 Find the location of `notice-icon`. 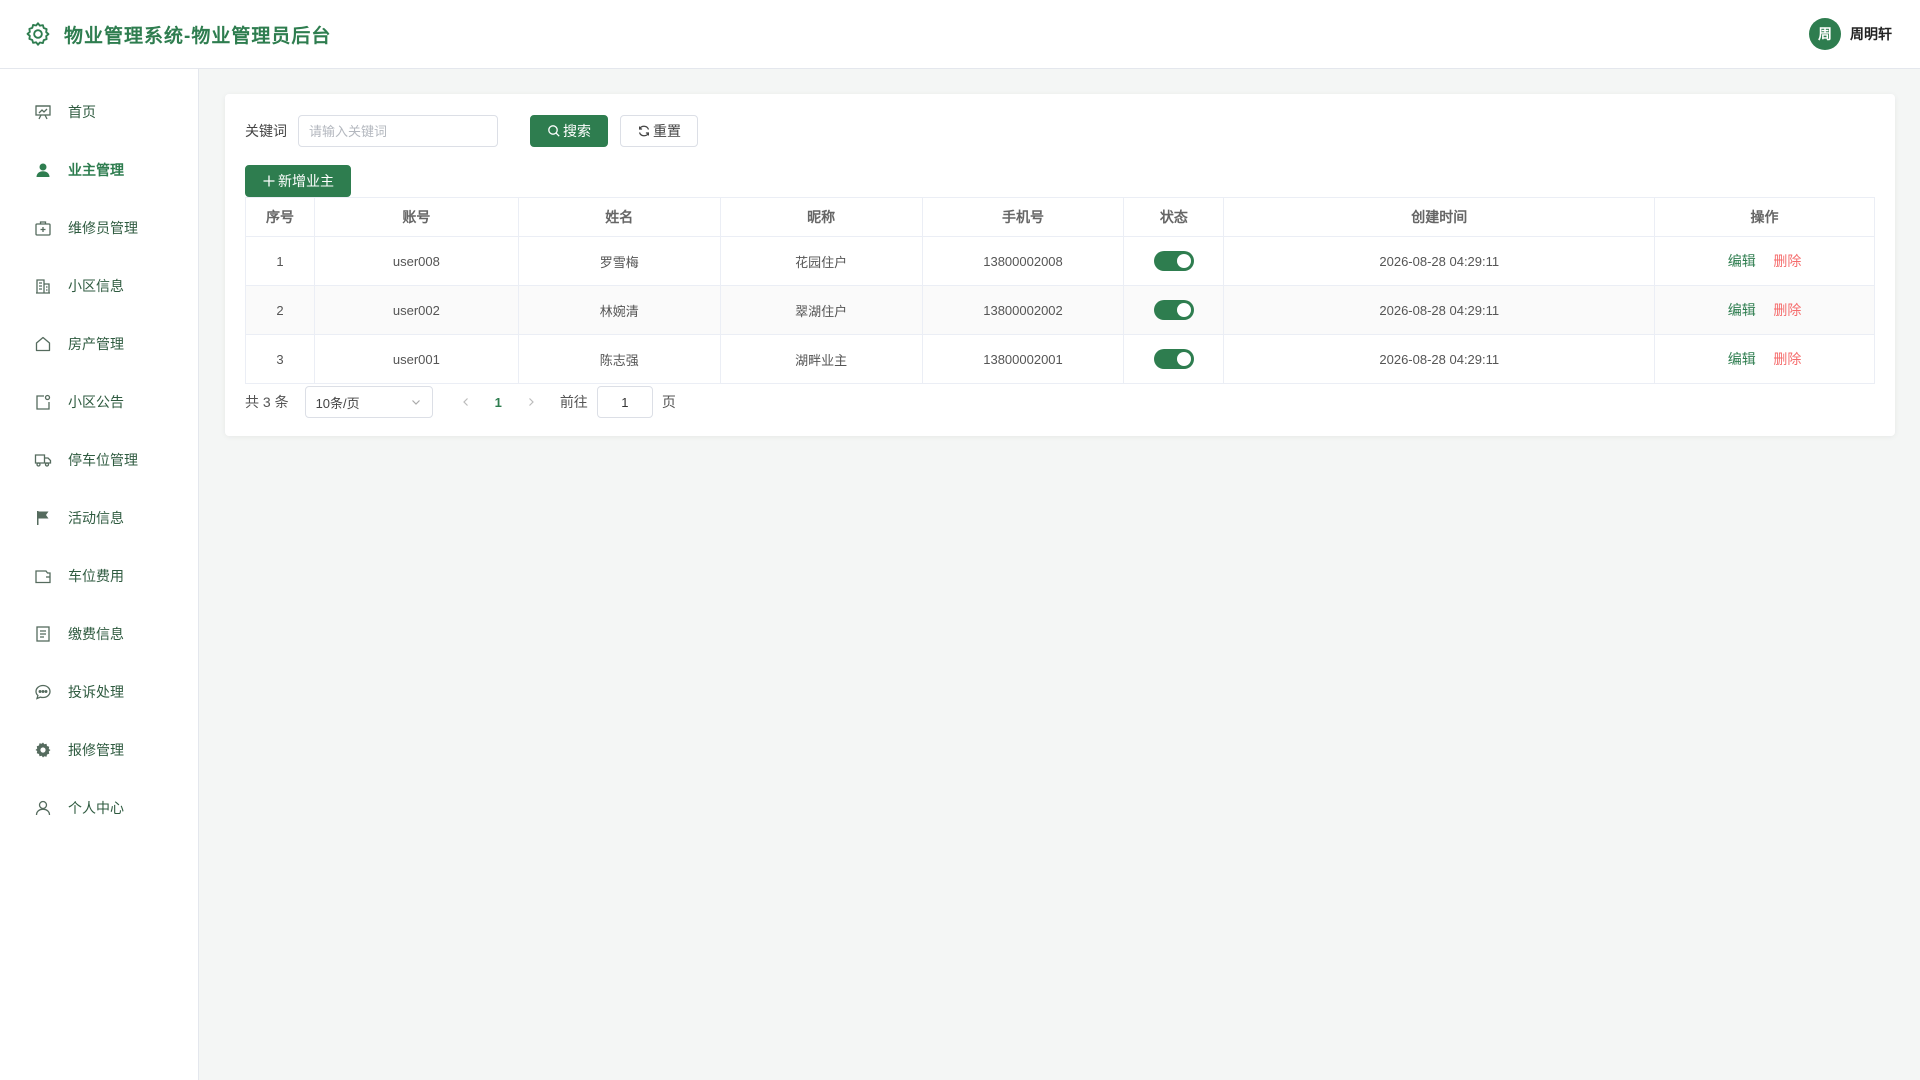

notice-icon is located at coordinates (43, 402).